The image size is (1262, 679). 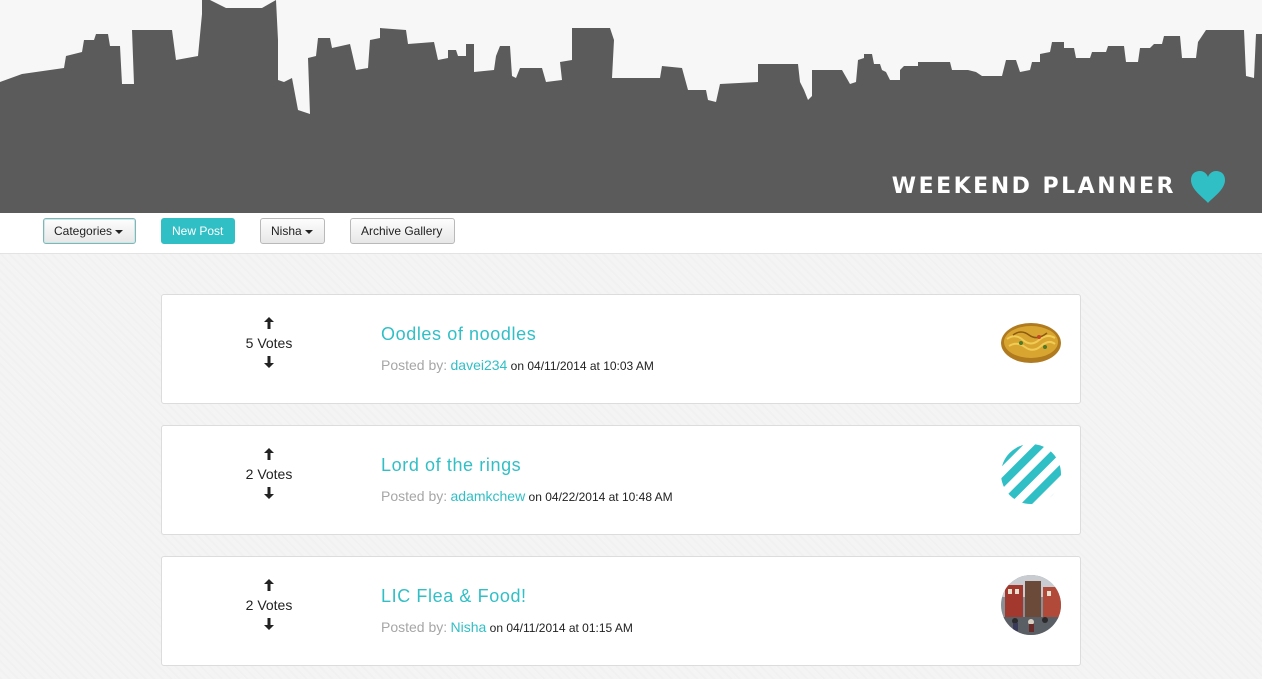 I want to click on archive-gallery-label: Archive Gallery, so click(x=402, y=231).